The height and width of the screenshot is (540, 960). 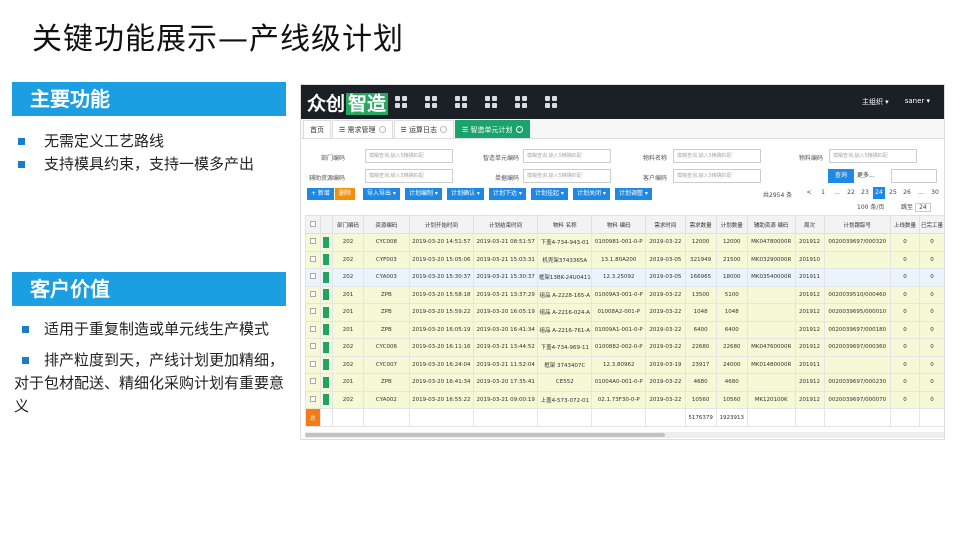 I want to click on tab-log: ☰ 运算日志, so click(x=424, y=129).